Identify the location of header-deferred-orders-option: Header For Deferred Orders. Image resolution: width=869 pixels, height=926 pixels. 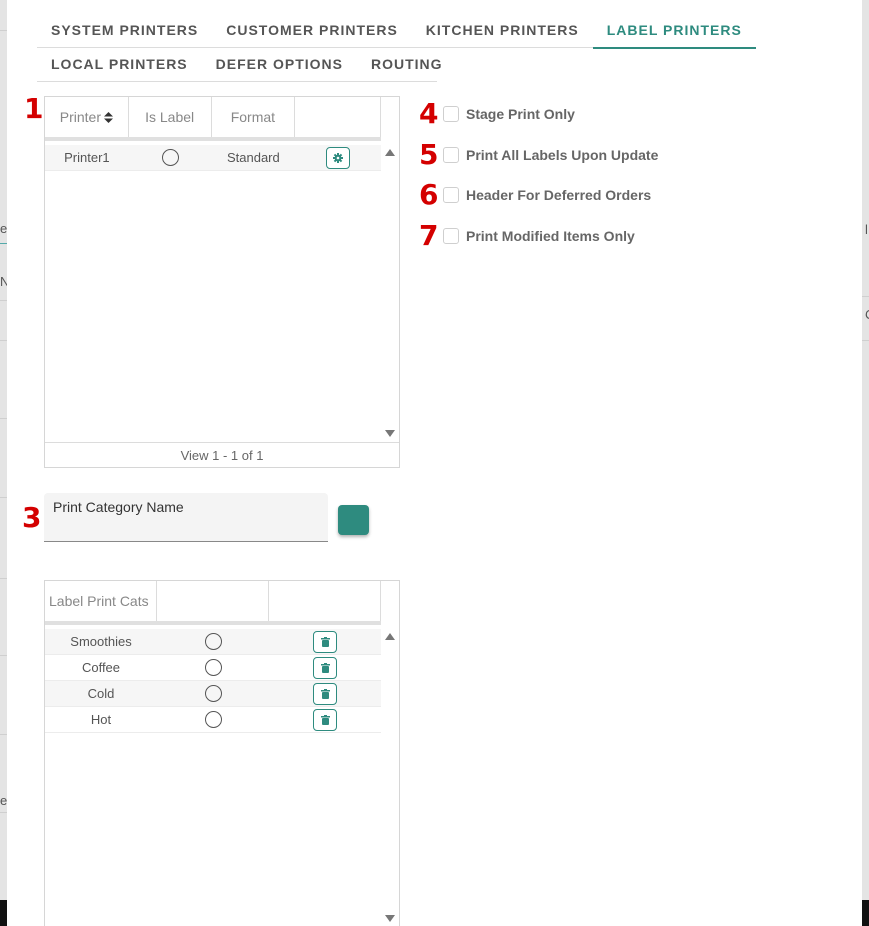
(547, 195).